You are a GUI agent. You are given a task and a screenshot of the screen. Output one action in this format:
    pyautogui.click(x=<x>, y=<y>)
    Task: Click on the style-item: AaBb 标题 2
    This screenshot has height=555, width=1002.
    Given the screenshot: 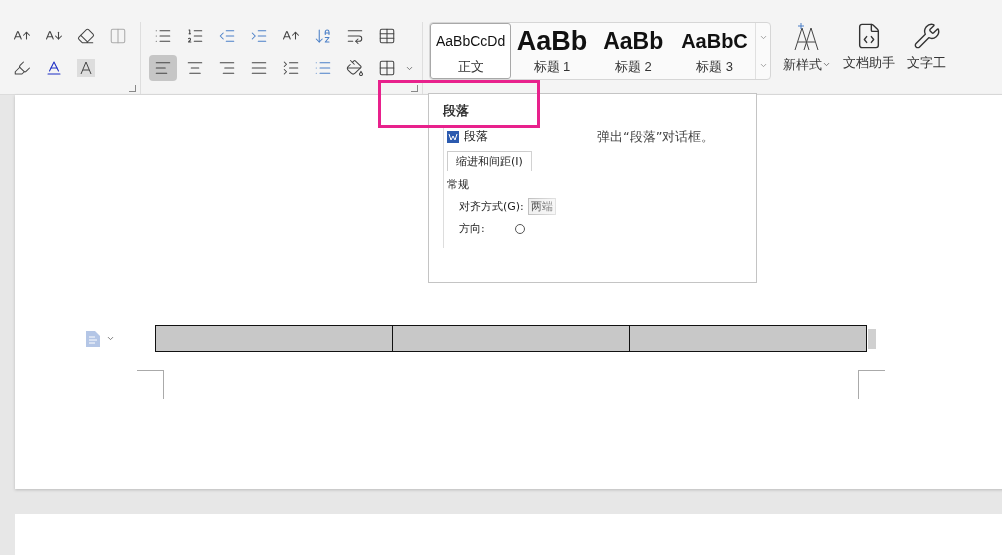 What is the action you would take?
    pyautogui.click(x=633, y=51)
    